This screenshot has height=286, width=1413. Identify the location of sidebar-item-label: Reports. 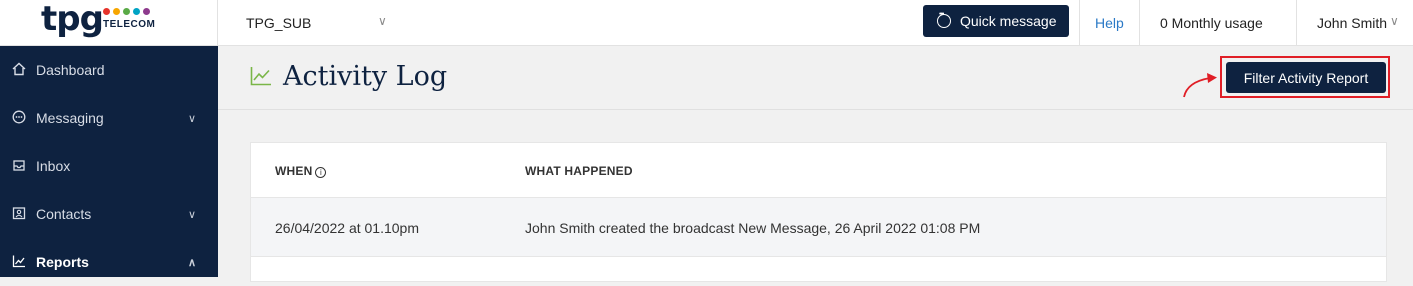
(62, 262).